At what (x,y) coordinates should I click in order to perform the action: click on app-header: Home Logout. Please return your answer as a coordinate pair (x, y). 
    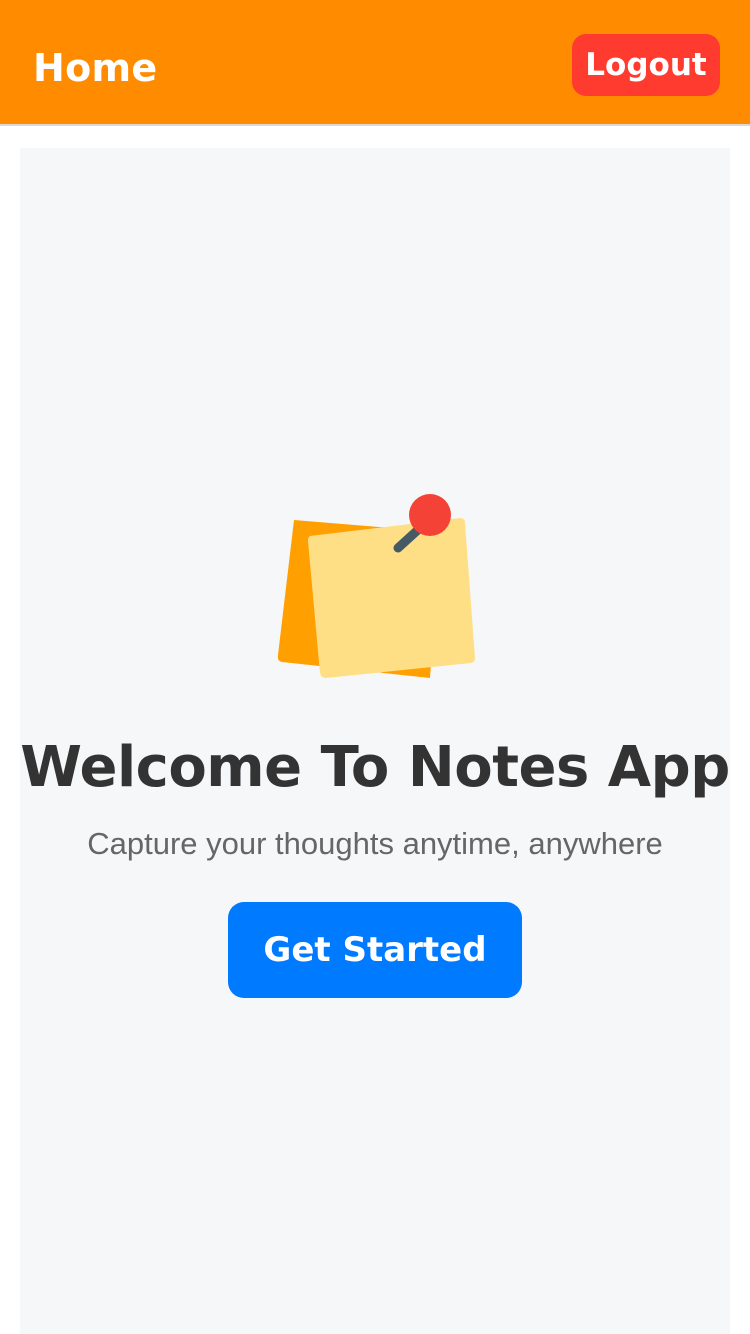
    Looking at the image, I should click on (375, 63).